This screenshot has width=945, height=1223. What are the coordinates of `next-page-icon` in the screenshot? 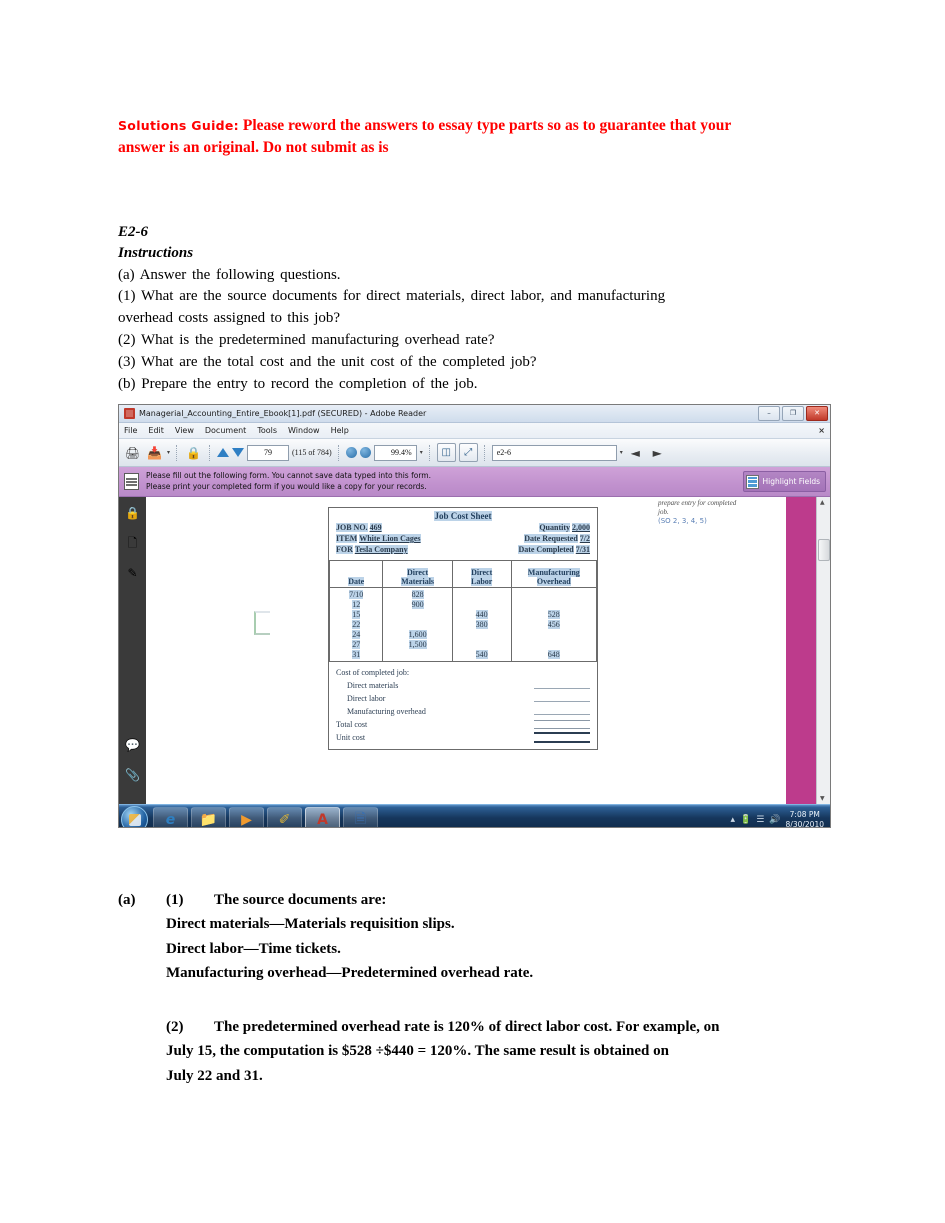 It's located at (238, 452).